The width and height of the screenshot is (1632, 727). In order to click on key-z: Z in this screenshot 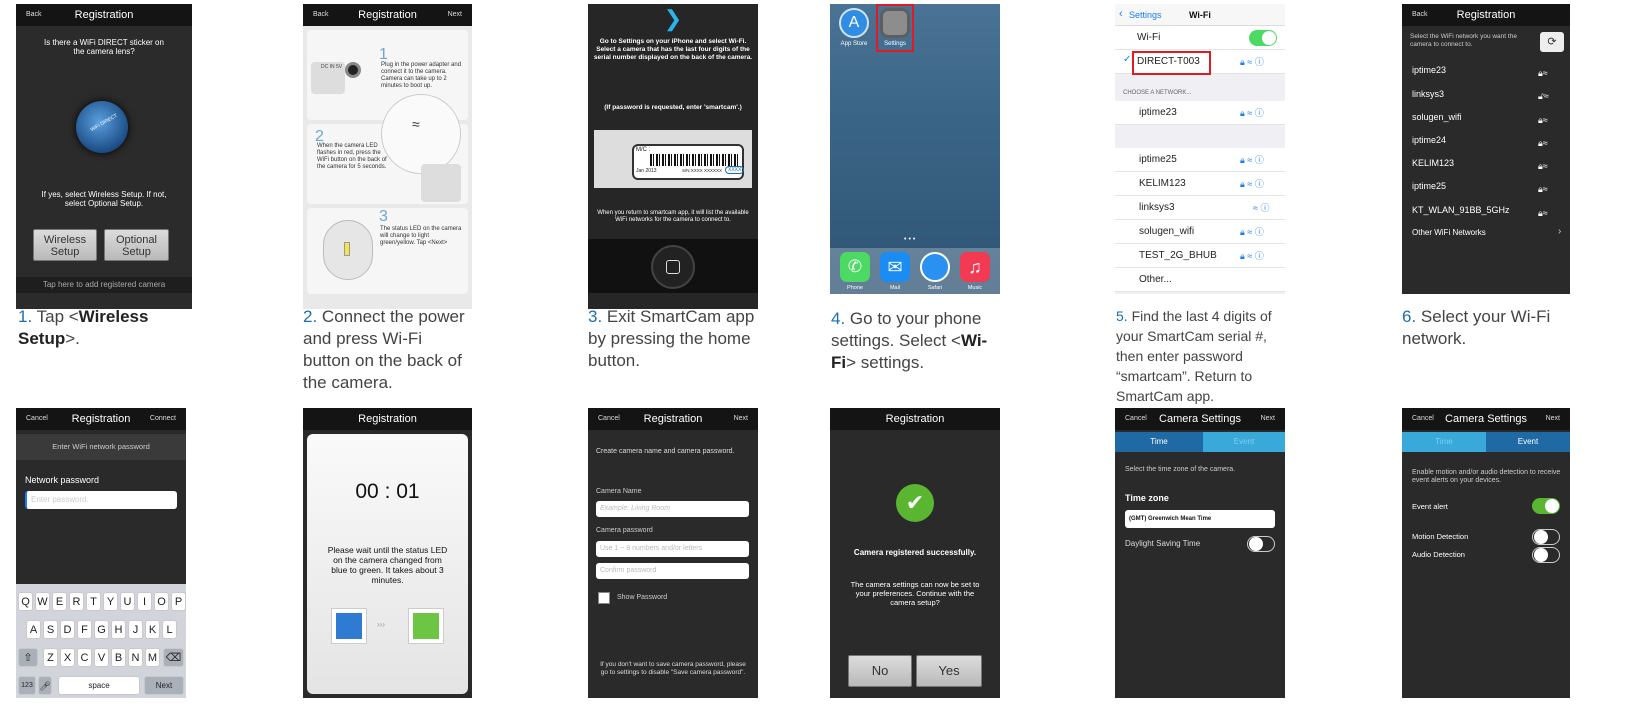, I will do `click(50, 657)`.